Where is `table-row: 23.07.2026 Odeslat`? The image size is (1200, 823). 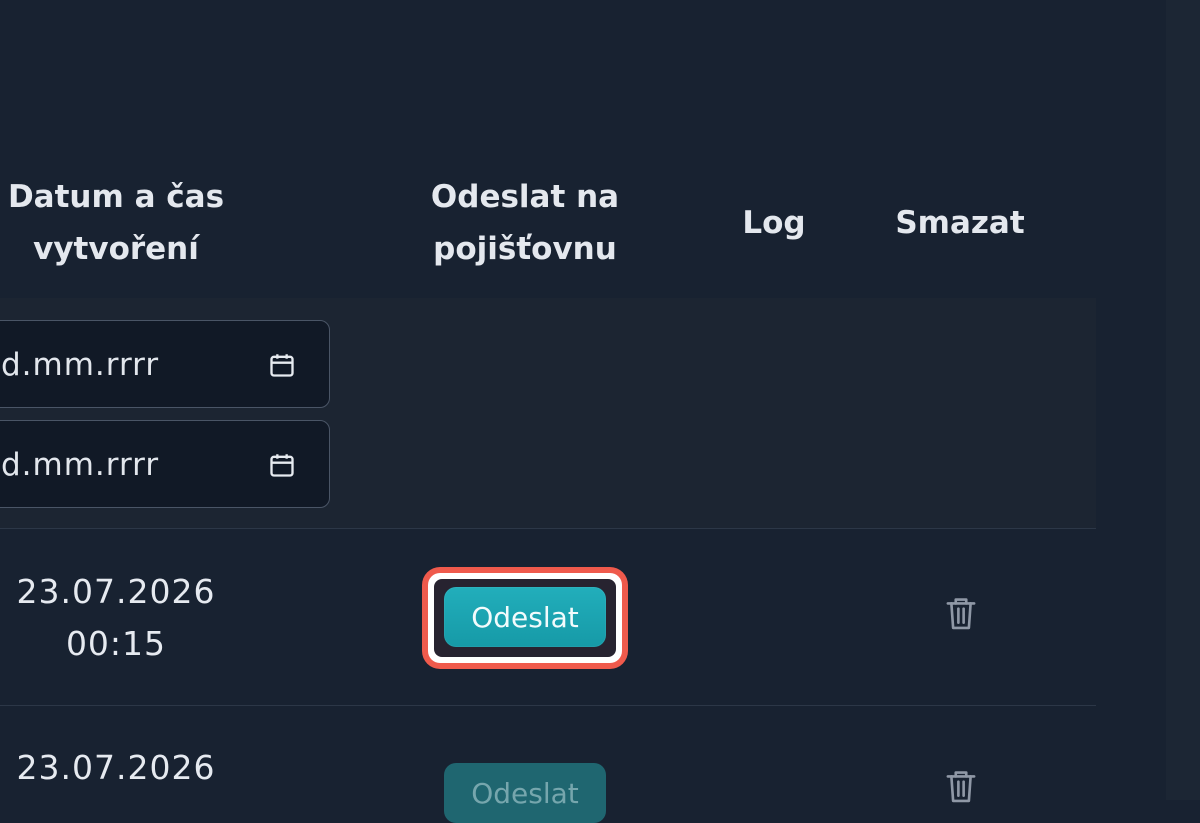 table-row: 23.07.2026 Odeslat is located at coordinates (548, 764).